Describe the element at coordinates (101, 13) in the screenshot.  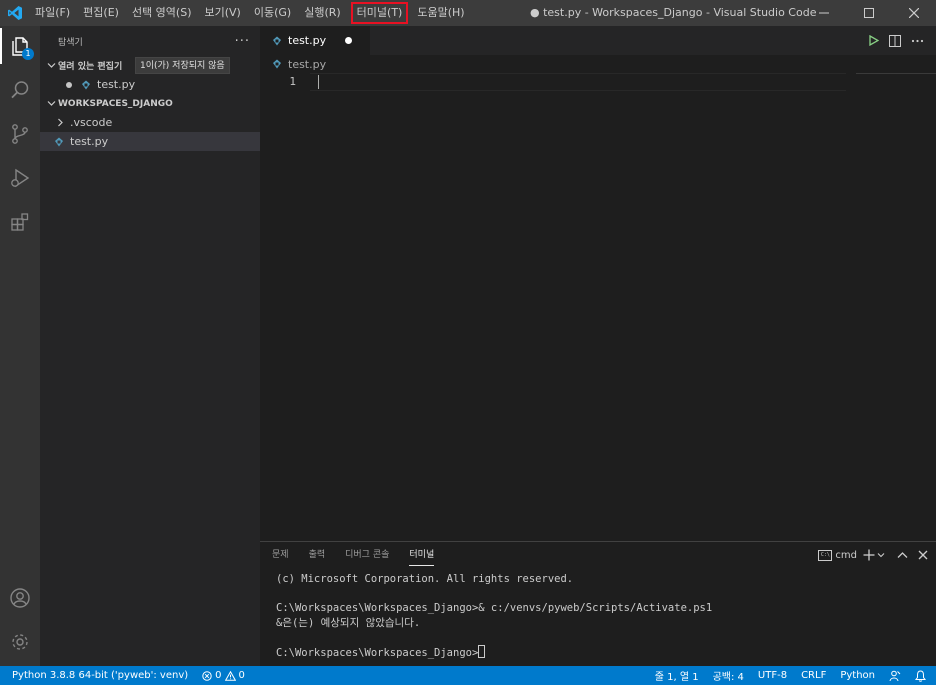
I see `menu-edit: 편집(E)` at that location.